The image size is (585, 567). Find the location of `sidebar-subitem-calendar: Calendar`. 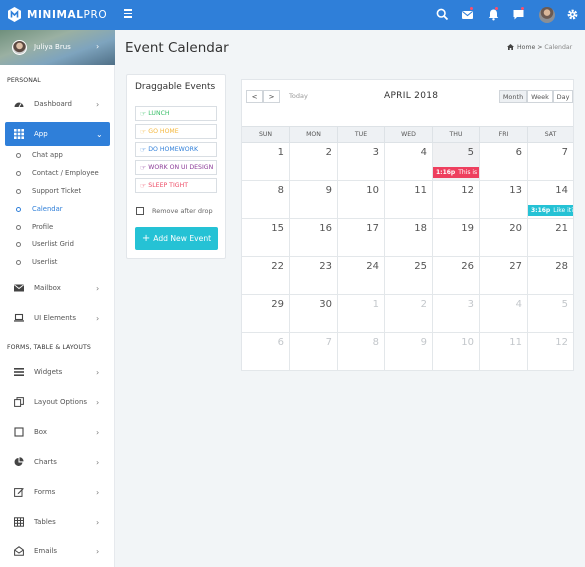

sidebar-subitem-calendar: Calendar is located at coordinates (57, 210).